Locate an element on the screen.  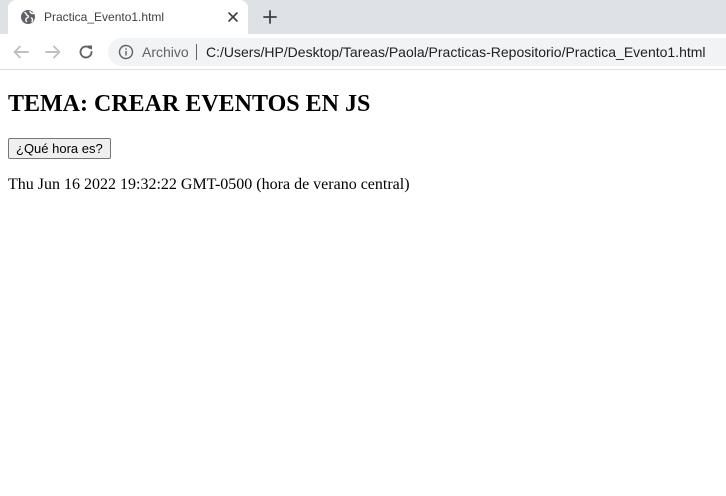
what-time-button: ¿Qué hora es? is located at coordinates (59, 148).